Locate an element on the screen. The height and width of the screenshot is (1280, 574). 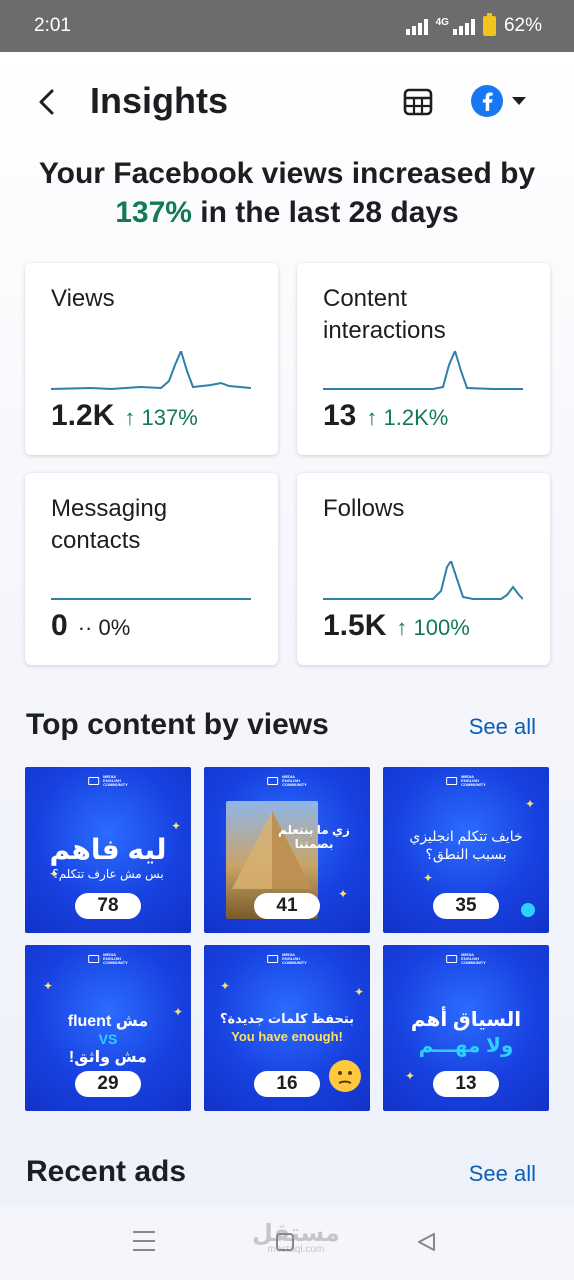
card-label: Views is located at coordinates (83, 298).